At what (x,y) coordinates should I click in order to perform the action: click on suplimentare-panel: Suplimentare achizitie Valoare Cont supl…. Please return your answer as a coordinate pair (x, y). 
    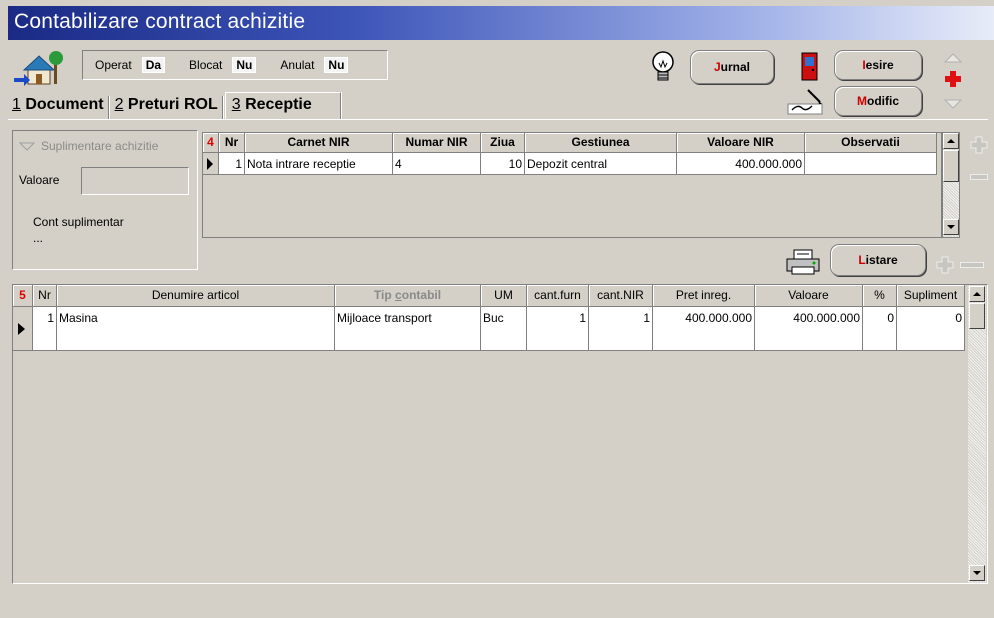
    Looking at the image, I should click on (105, 200).